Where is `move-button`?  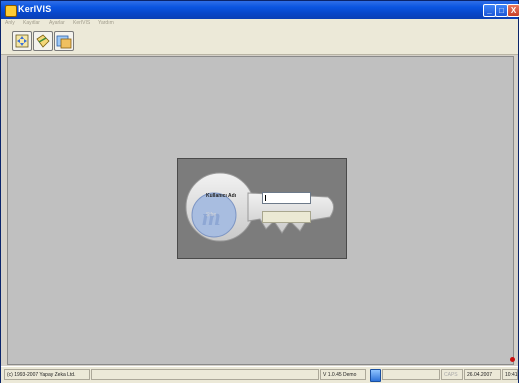 move-button is located at coordinates (22, 41).